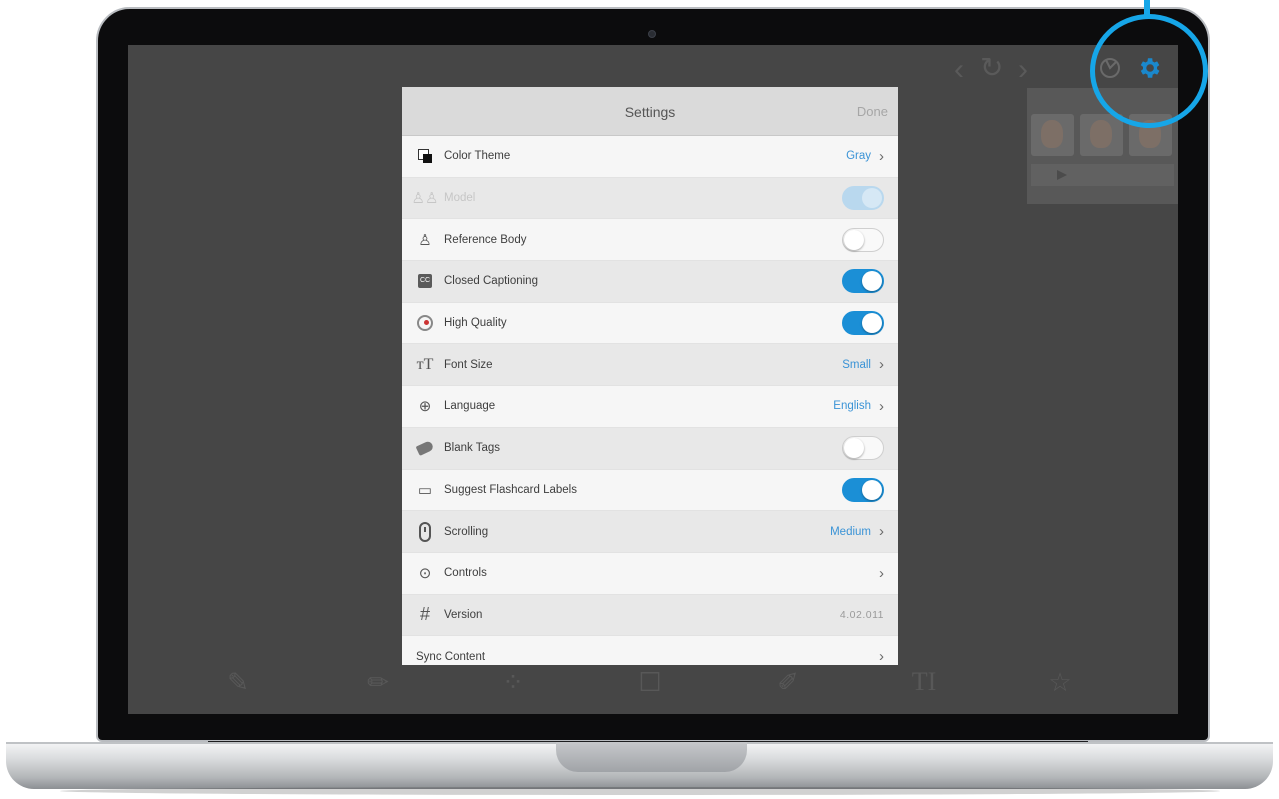 The image size is (1279, 799). I want to click on settings-header: Settings Done, so click(650, 111).